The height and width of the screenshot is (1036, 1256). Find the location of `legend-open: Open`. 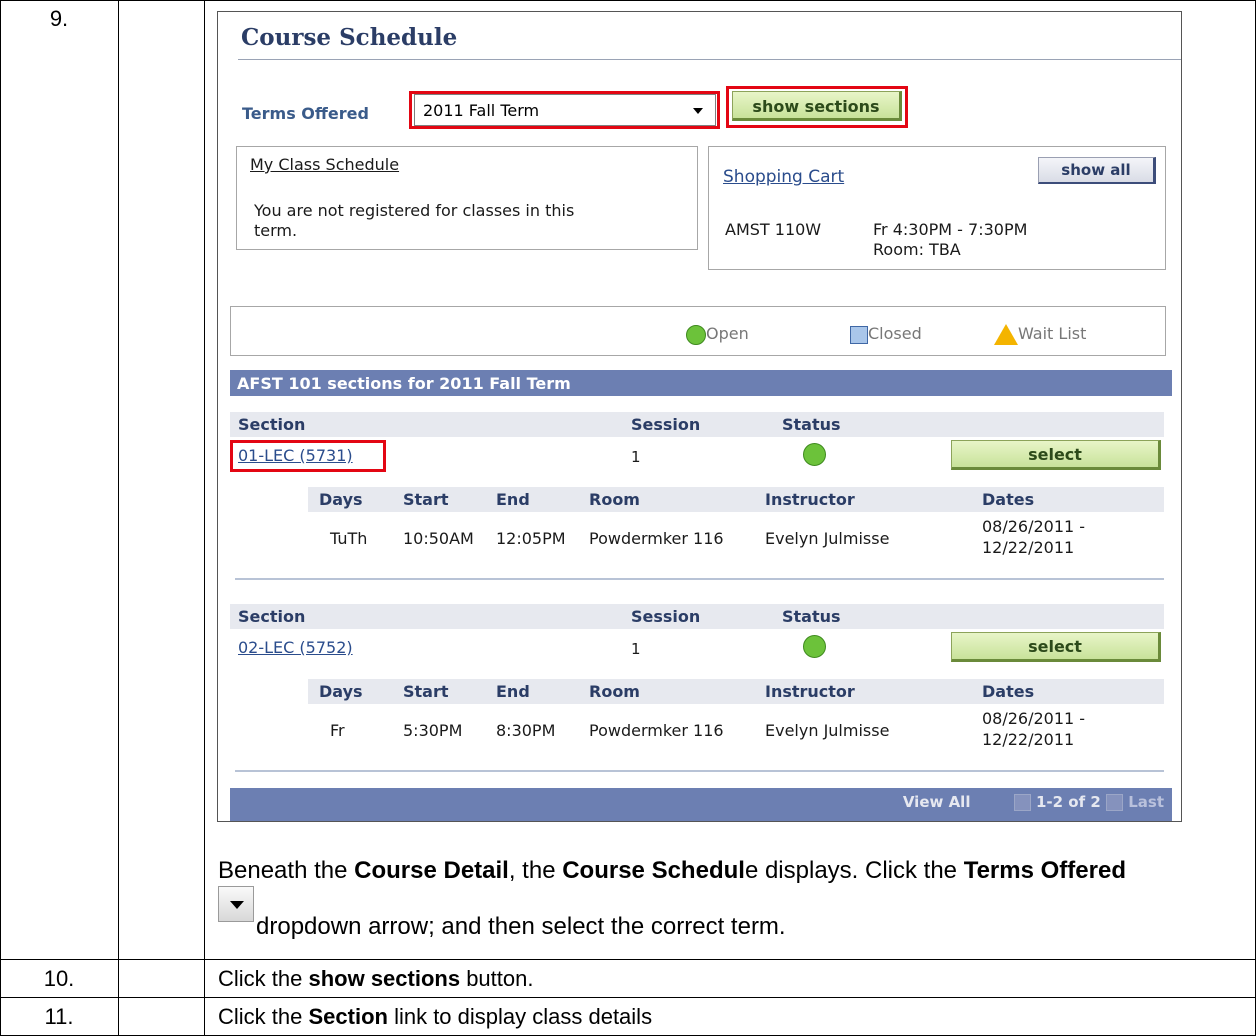

legend-open: Open is located at coordinates (717, 334).